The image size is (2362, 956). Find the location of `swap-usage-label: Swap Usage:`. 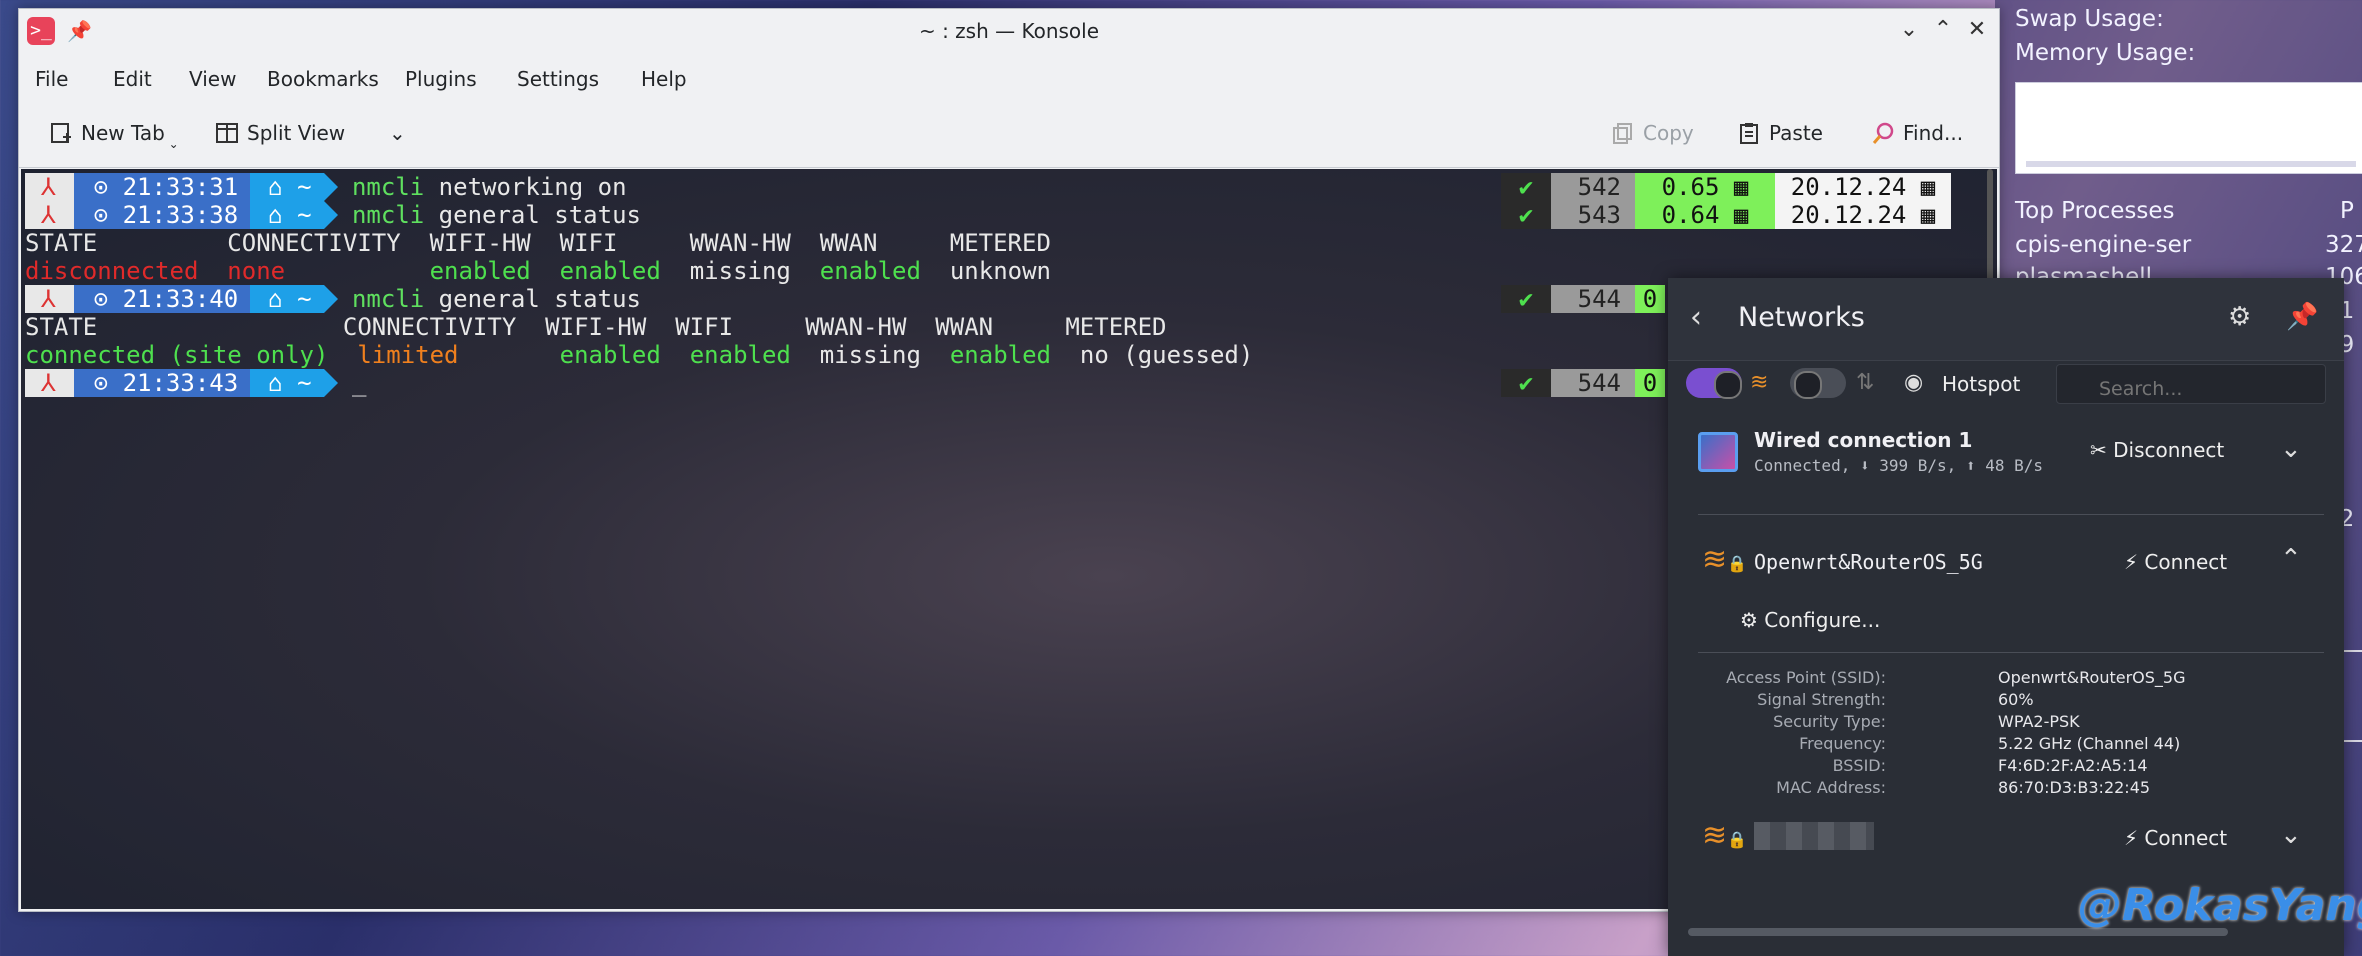

swap-usage-label: Swap Usage: is located at coordinates (2089, 19).